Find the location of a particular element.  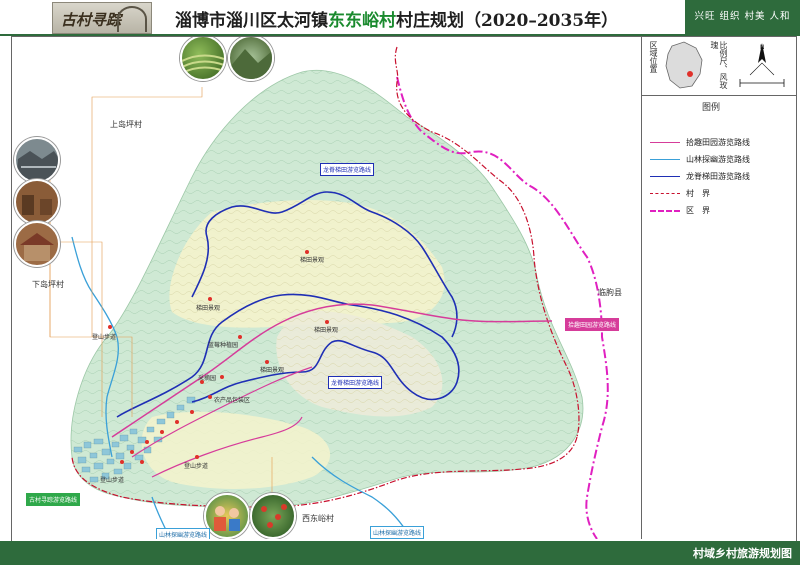

photo-stone-house is located at coordinates (37, 244).